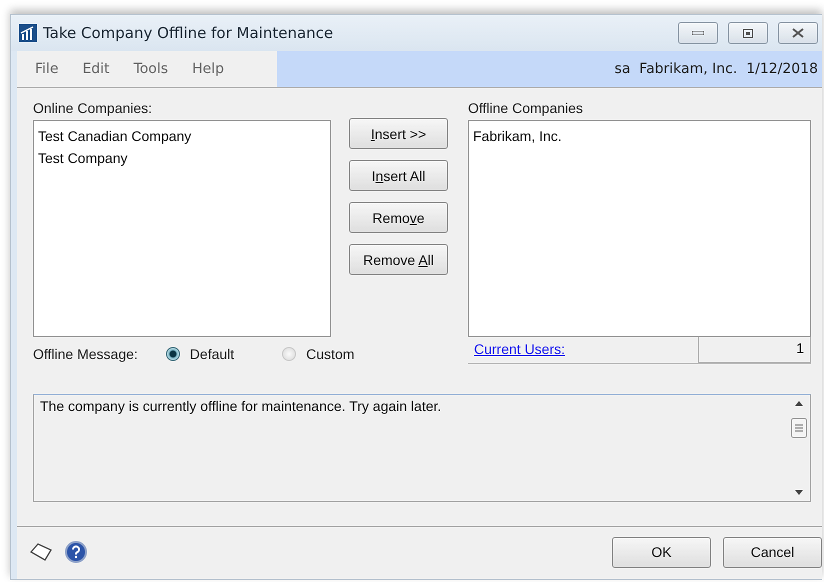 The height and width of the screenshot is (582, 824). Describe the element at coordinates (85, 354) in the screenshot. I see `offline-message-label: Offline Message:` at that location.